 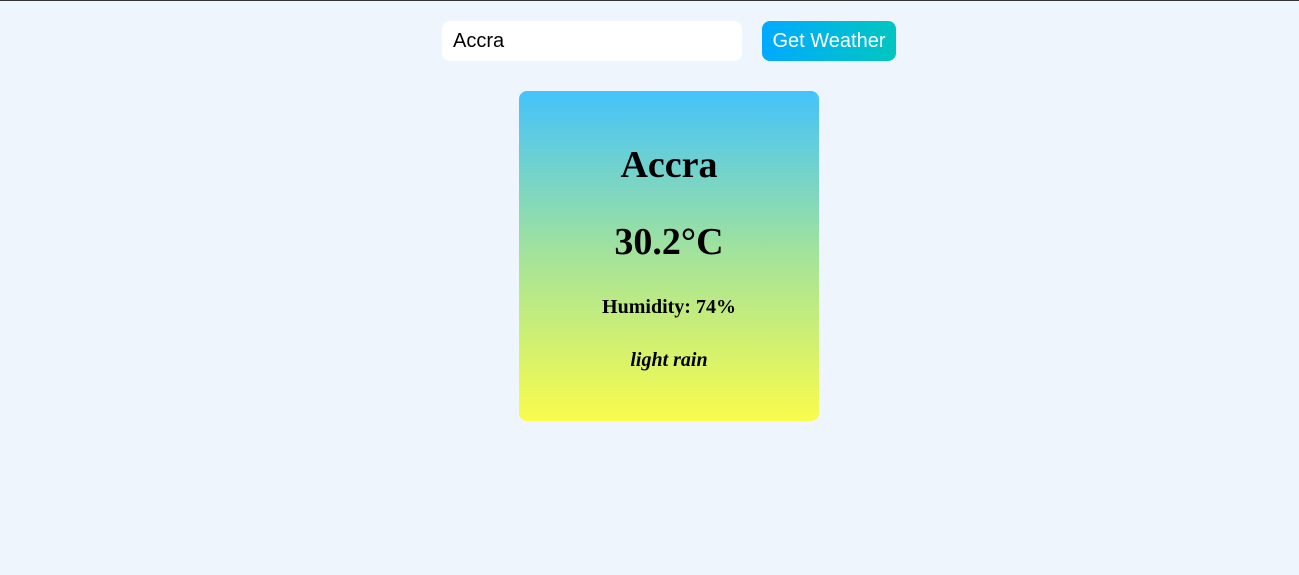 I want to click on weather-card: Accra 30.2°C Humidity: 74% light rain, so click(x=669, y=256).